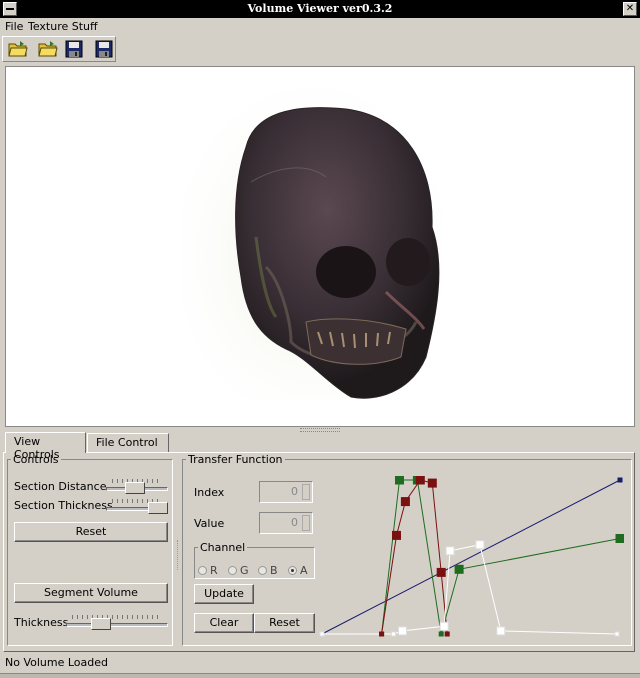  I want to click on tab-view-controls: View Controls, so click(45, 446).